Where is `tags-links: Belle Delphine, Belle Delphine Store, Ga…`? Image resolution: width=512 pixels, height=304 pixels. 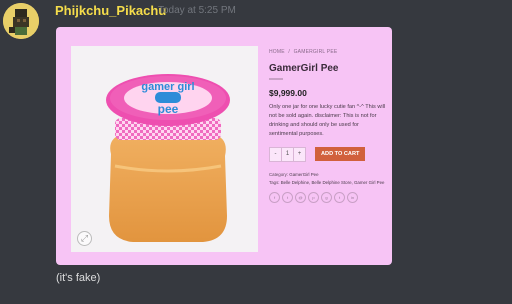
tags-links: Belle Delphine, Belle Delphine Store, Ga… is located at coordinates (333, 182).